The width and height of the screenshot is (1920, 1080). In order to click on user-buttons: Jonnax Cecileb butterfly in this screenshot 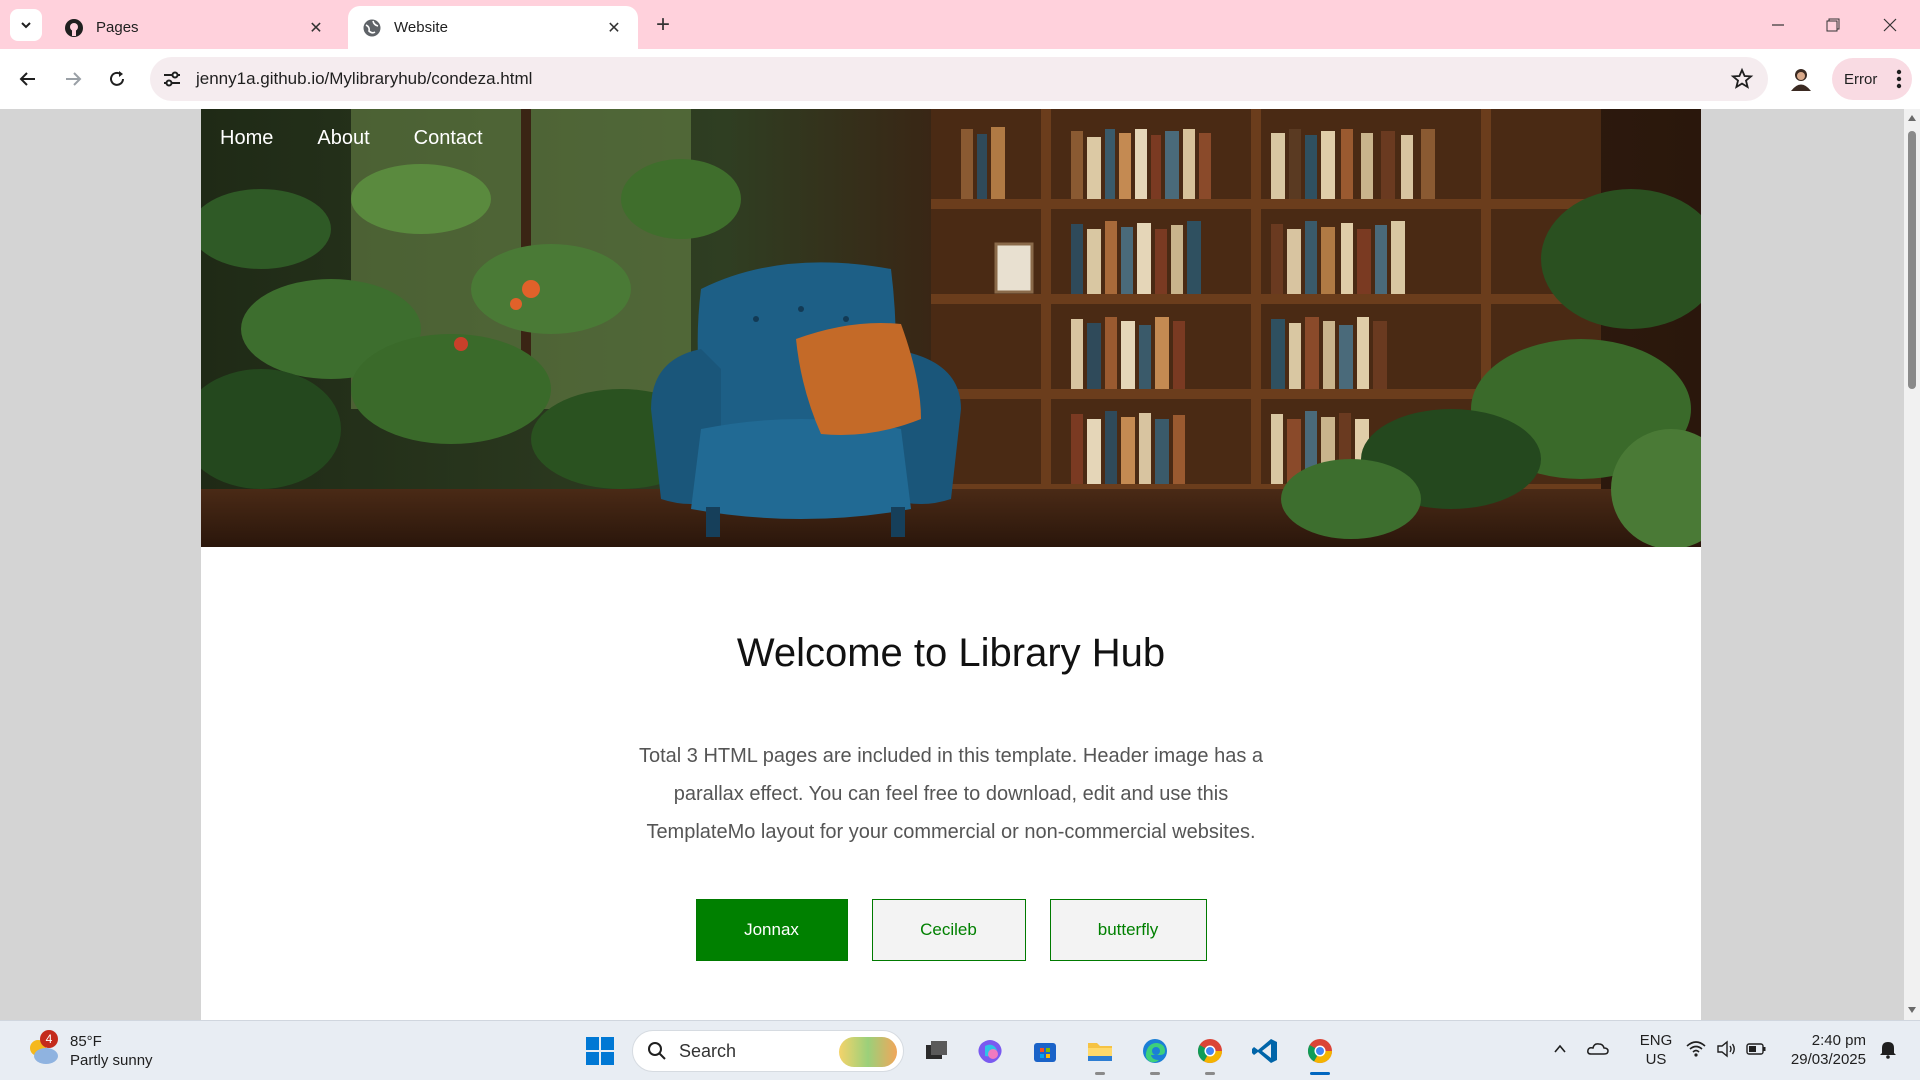, I will do `click(951, 930)`.